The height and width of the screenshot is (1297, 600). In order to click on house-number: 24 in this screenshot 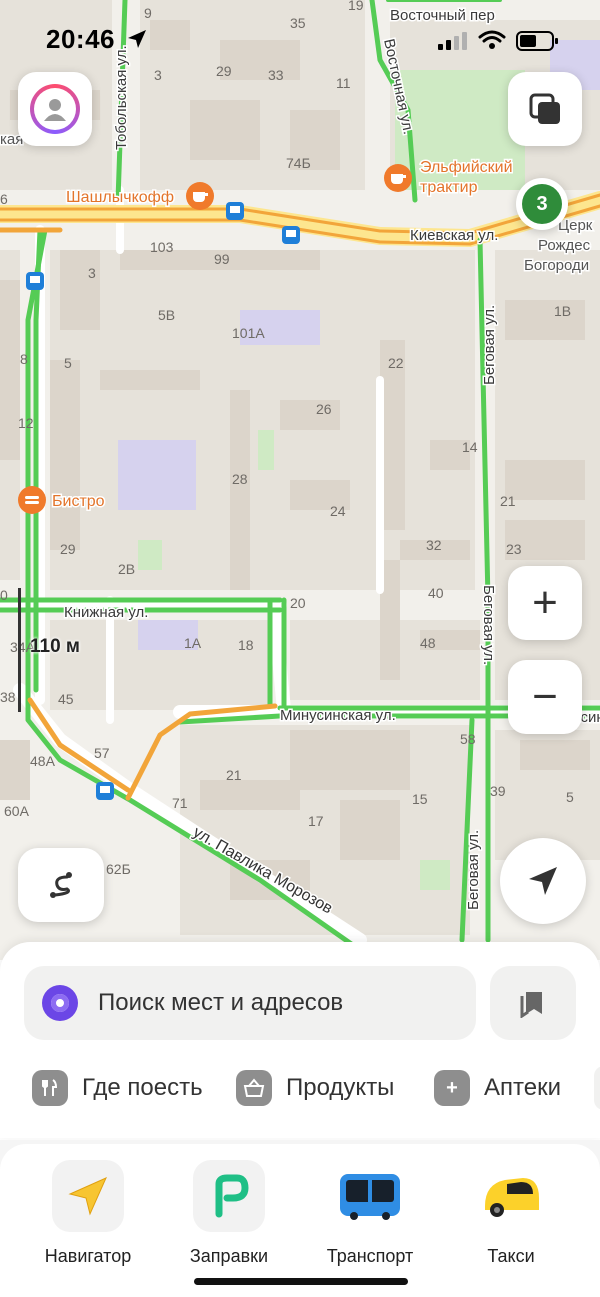, I will do `click(338, 511)`.